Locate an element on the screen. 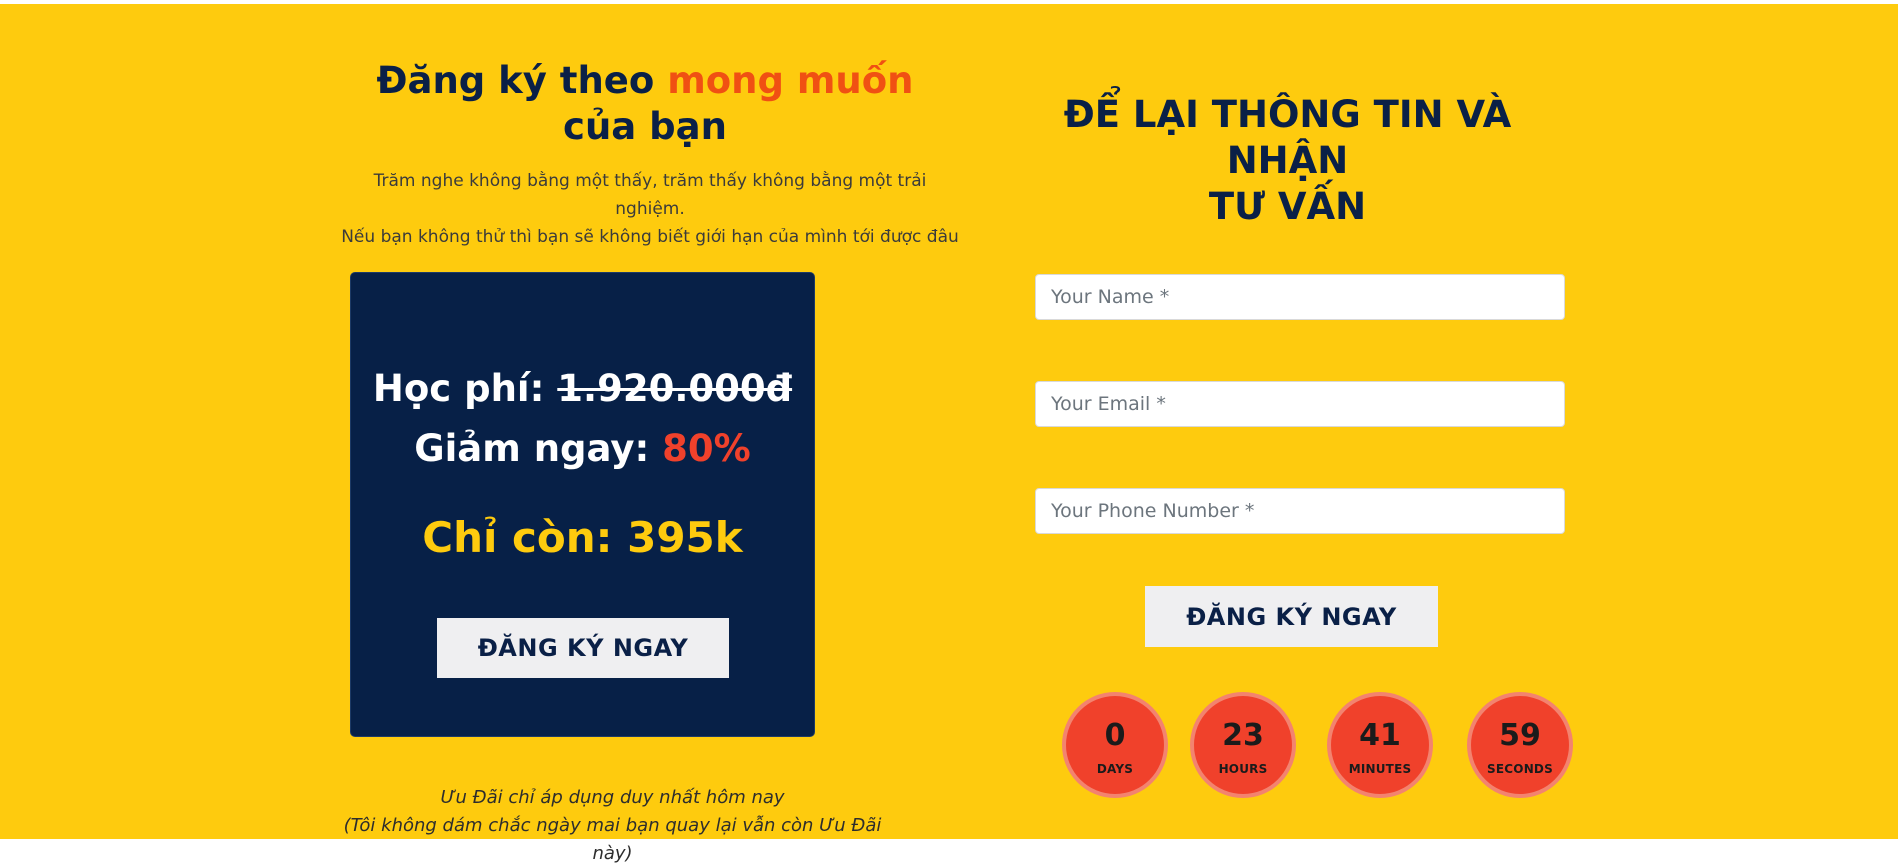 Image resolution: width=1898 pixels, height=868 pixels. countdown-hours: 23 HOURS is located at coordinates (1243, 745).